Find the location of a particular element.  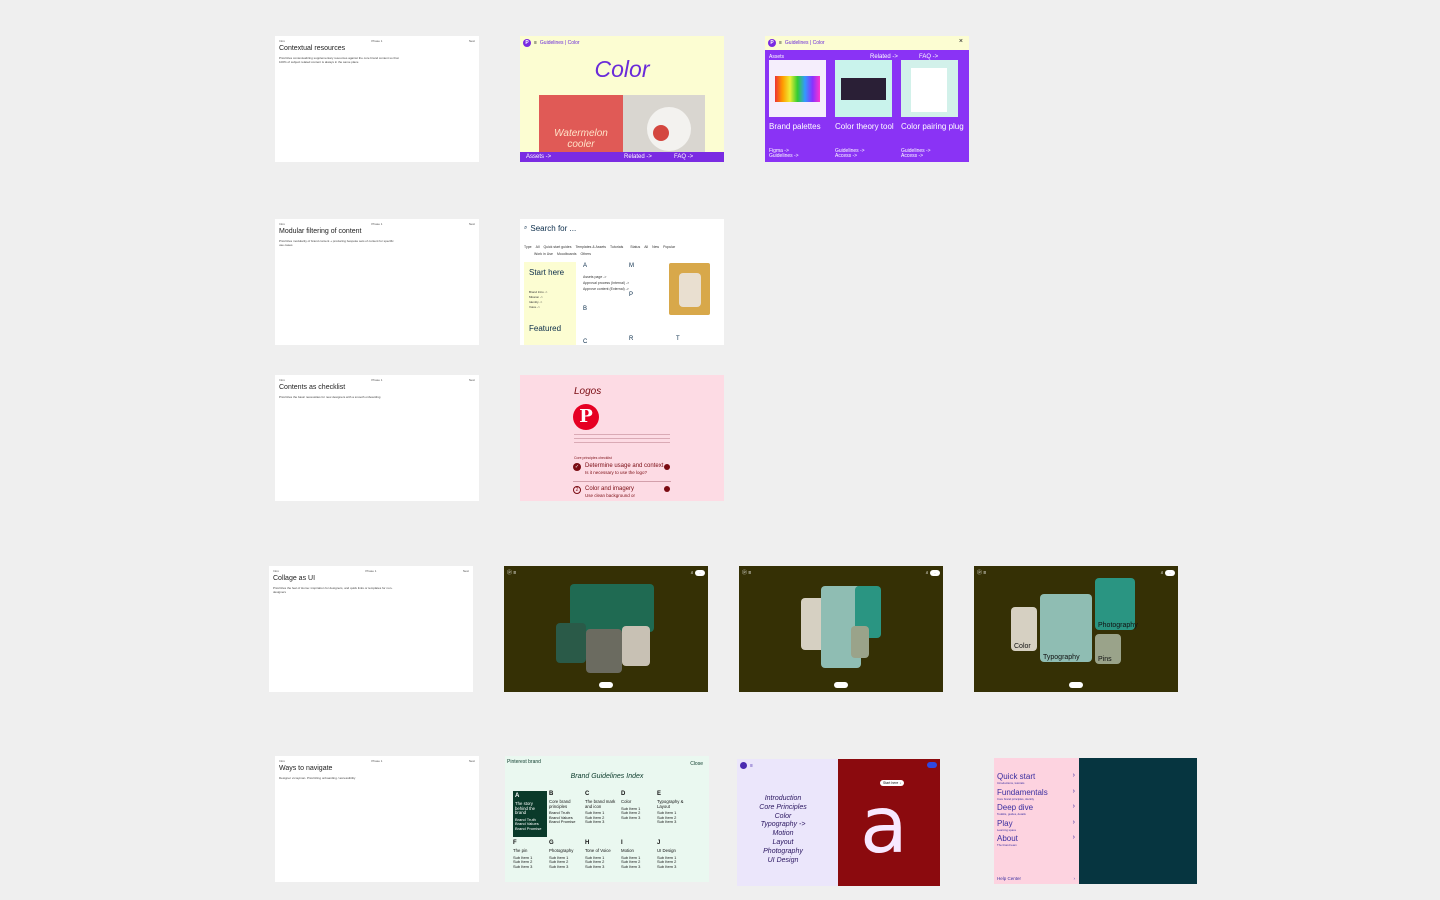

help-center-link: Help Center › is located at coordinates (1036, 878).